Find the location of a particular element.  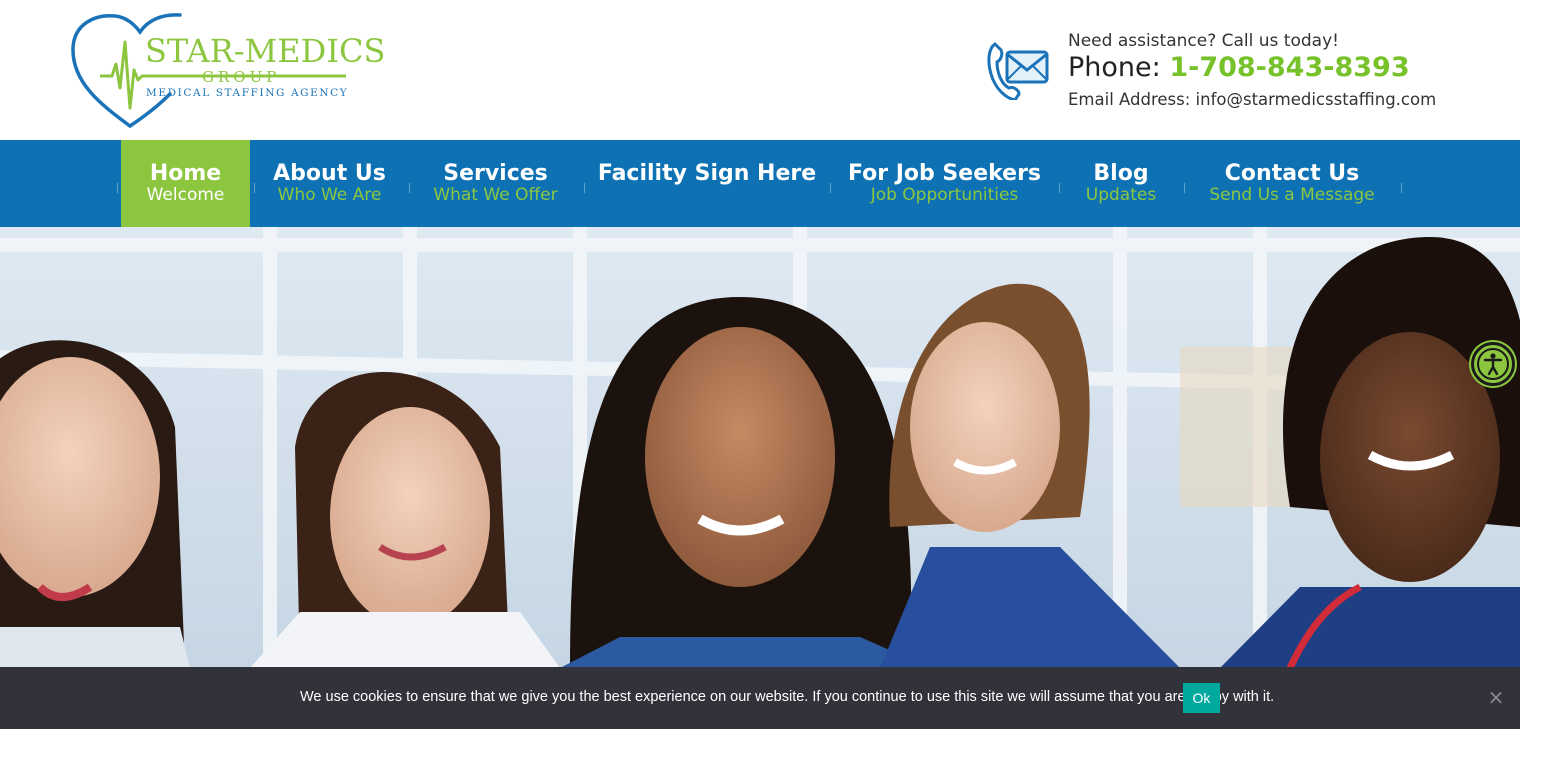

nav-item-title: For Job Seekers is located at coordinates (944, 173).